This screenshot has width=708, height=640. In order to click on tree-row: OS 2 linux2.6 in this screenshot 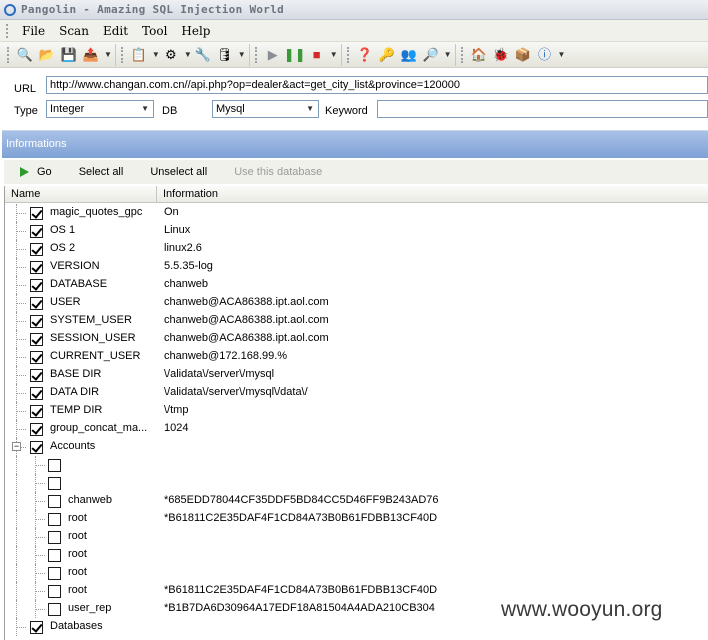, I will do `click(356, 249)`.